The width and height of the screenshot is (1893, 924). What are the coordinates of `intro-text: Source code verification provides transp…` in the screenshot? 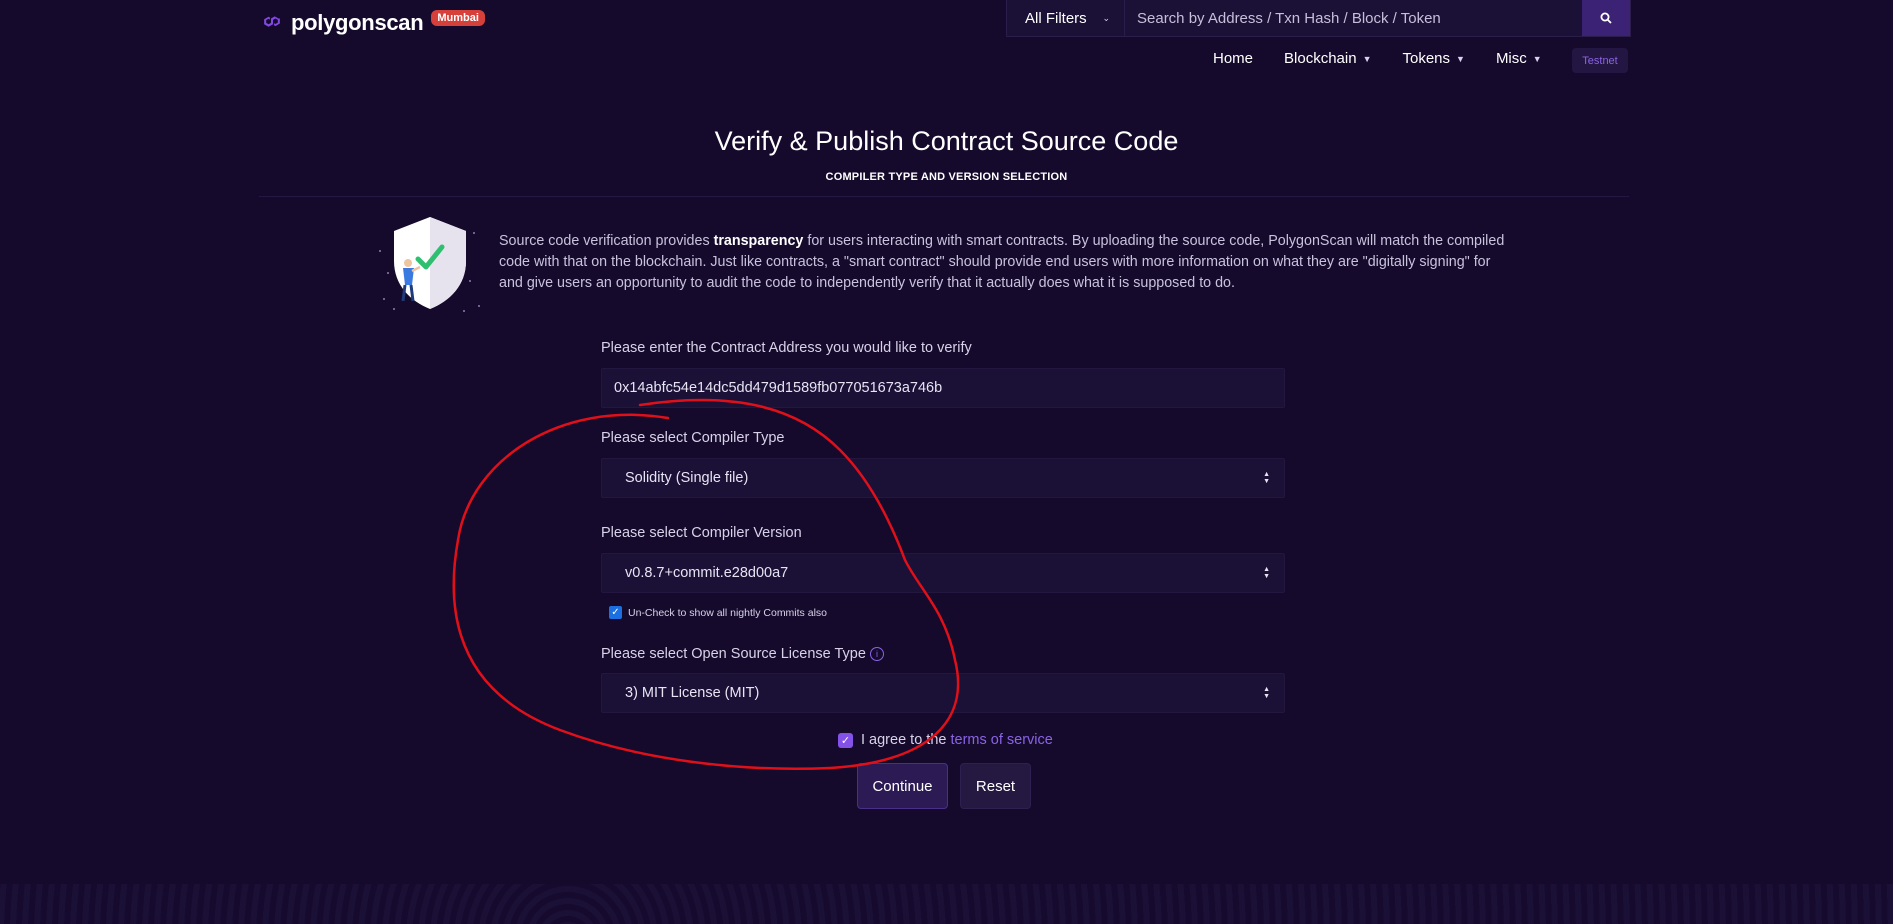 It's located at (1008, 262).